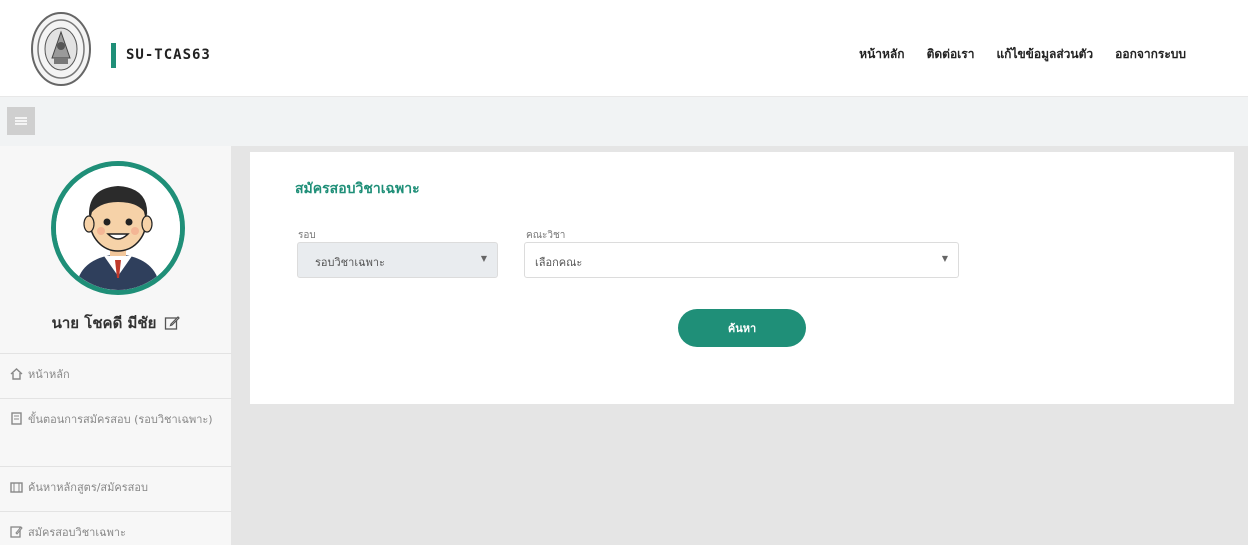 This screenshot has height=545, width=1248. What do you see at coordinates (120, 419) in the screenshot?
I see `sidebar-item-label: ขั้นตอนการสมัครสอบ (รอบวิชาเฉพาะ)` at bounding box center [120, 419].